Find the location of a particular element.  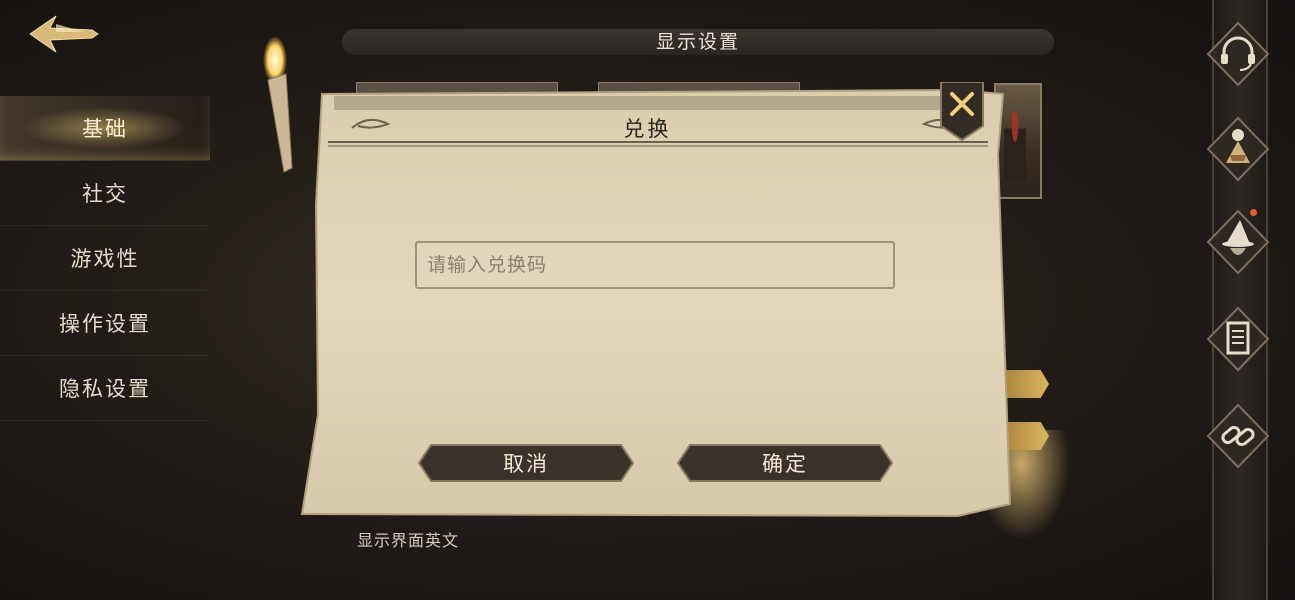

close-icon is located at coordinates (962, 112).